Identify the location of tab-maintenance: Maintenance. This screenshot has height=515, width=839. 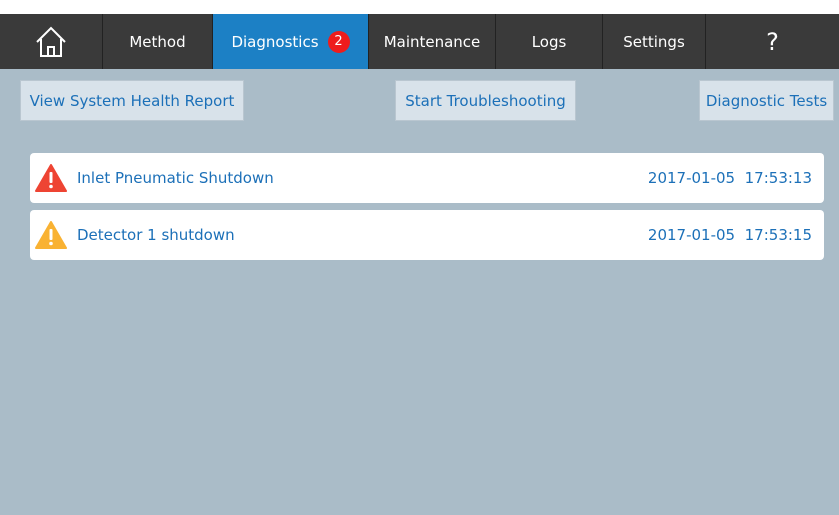
(432, 41).